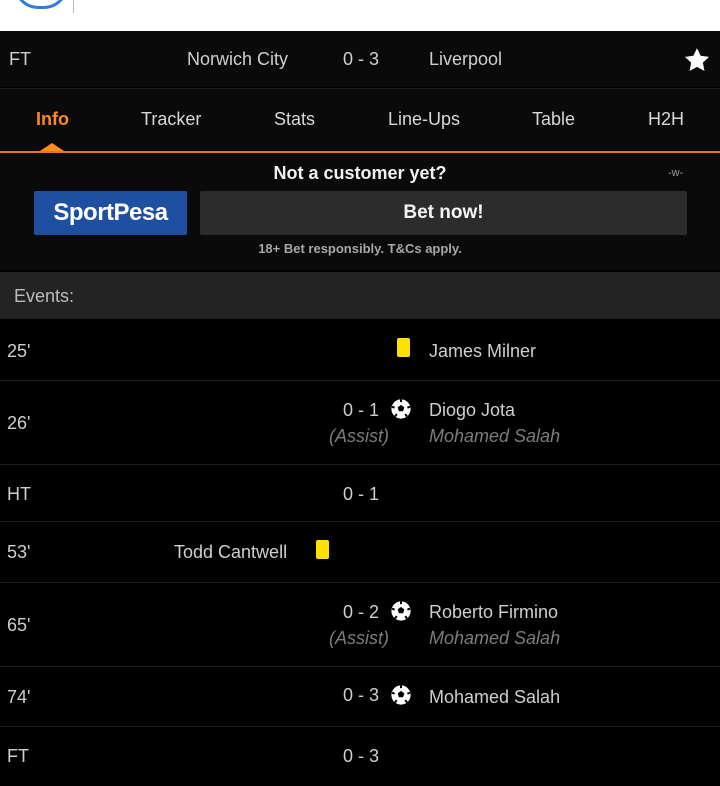  What do you see at coordinates (18, 756) in the screenshot?
I see `event-minute: FT` at bounding box center [18, 756].